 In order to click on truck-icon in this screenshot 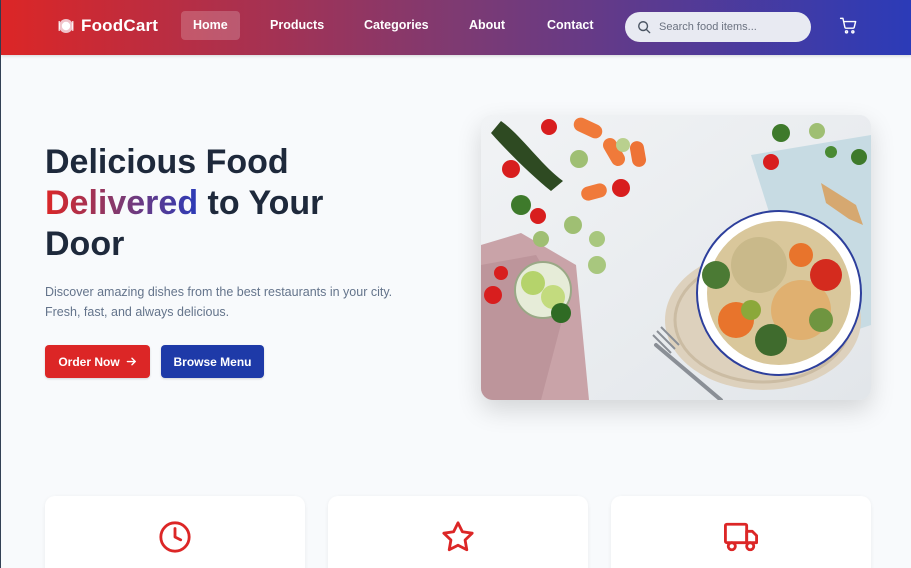, I will do `click(741, 537)`.